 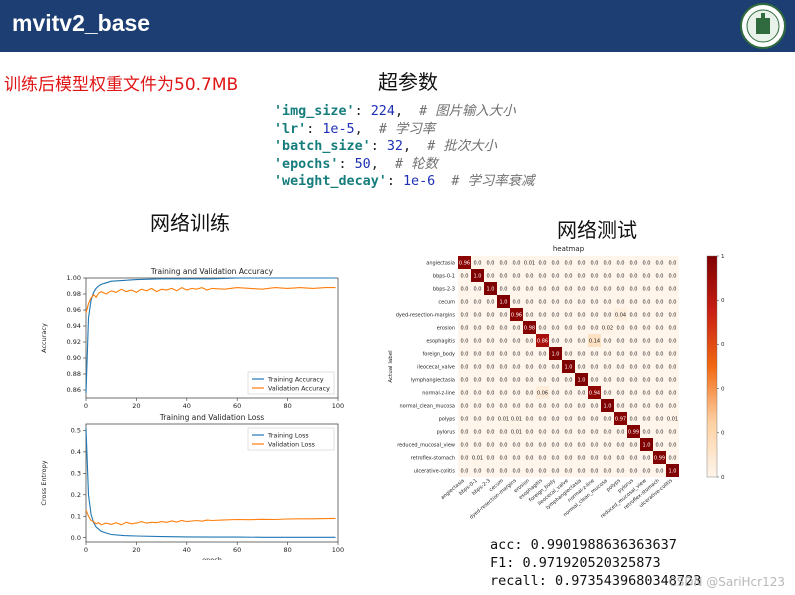 What do you see at coordinates (416, 164) in the screenshot?
I see `hp-comment: # 轮数` at bounding box center [416, 164].